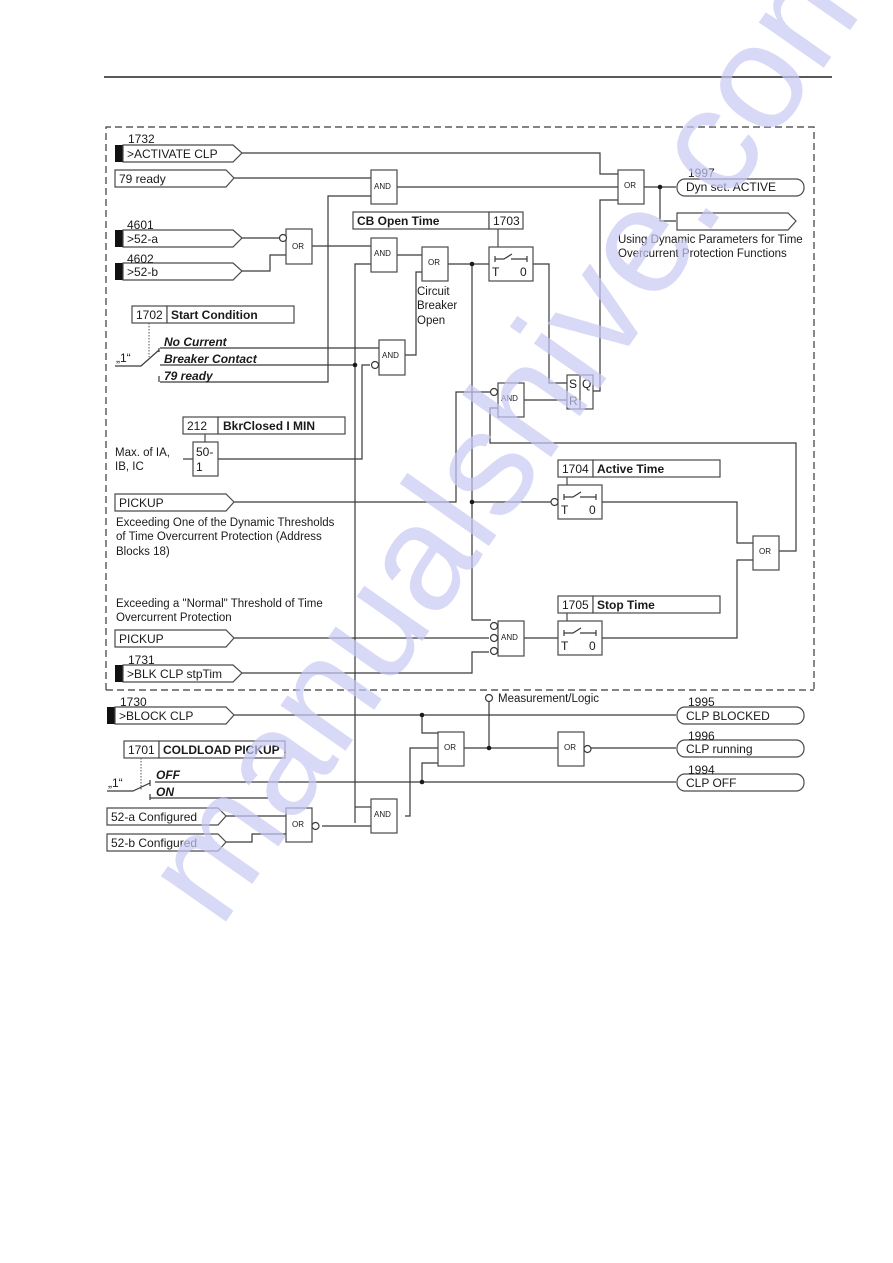  Describe the element at coordinates (142, 272) in the screenshot. I see `signal-label: >52-b` at that location.